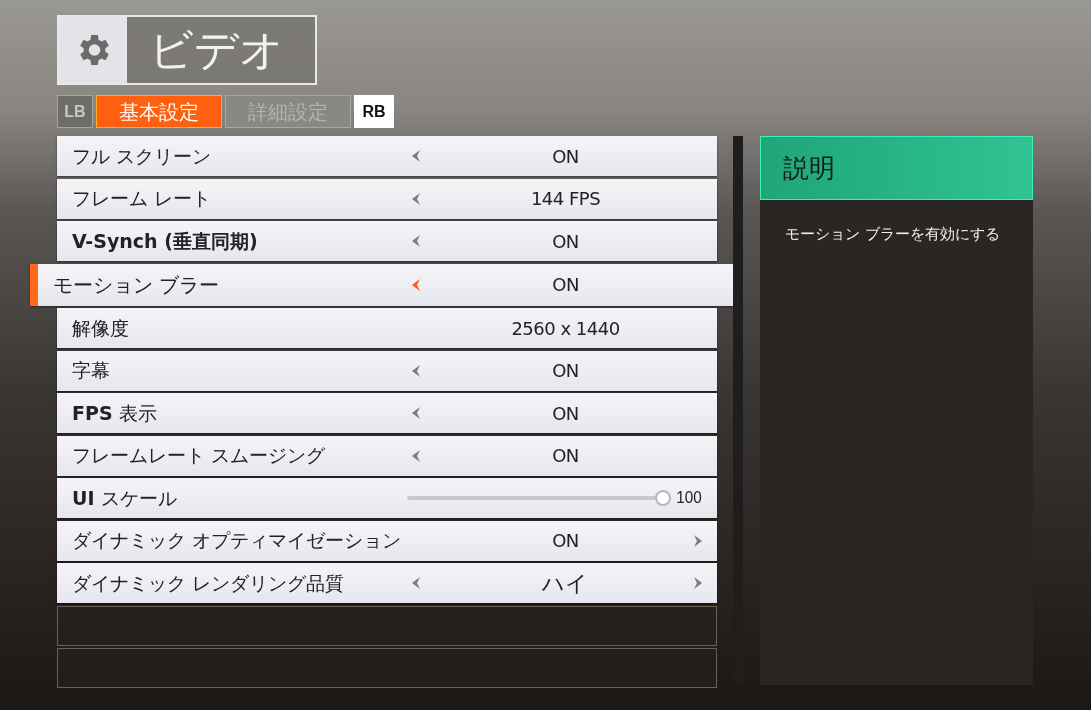 This screenshot has width=1091, height=710. What do you see at coordinates (387, 241) in the screenshot?
I see `setting-row: V-Synch (垂直同期) ON` at bounding box center [387, 241].